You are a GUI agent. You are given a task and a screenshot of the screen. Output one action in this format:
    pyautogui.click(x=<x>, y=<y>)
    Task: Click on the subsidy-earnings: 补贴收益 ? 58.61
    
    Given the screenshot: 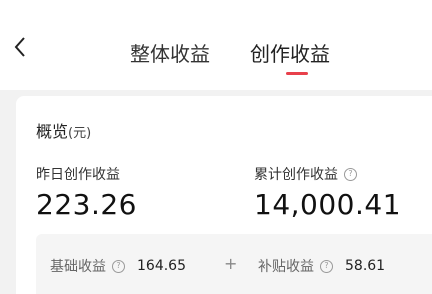 What is the action you would take?
    pyautogui.click(x=321, y=266)
    